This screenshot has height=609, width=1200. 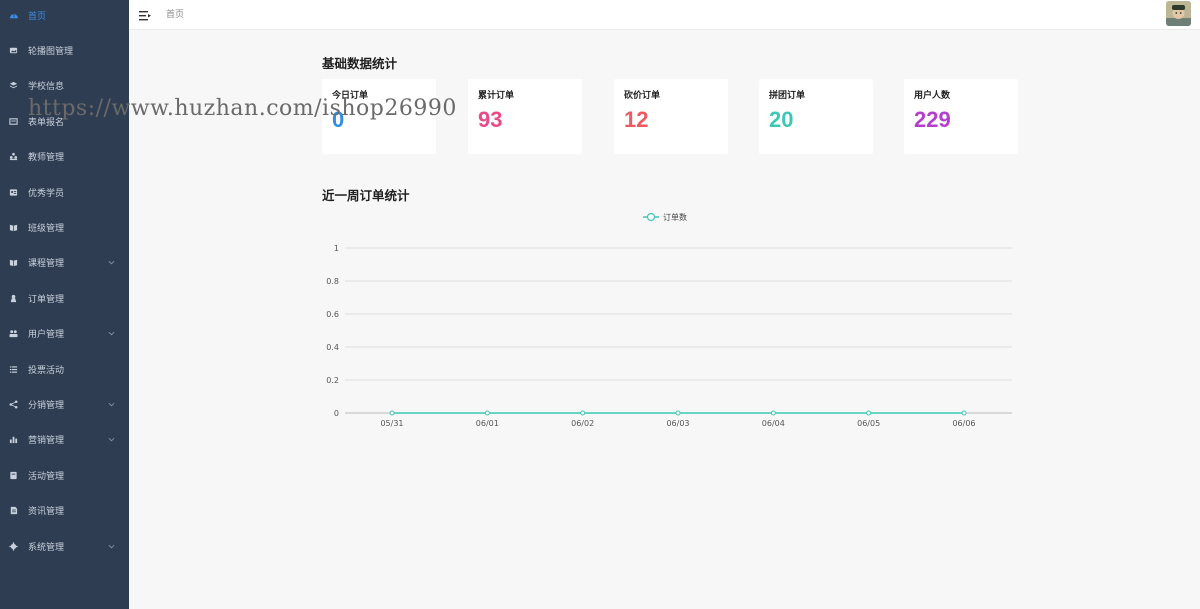 What do you see at coordinates (46, 299) in the screenshot?
I see `sidebar-item-label: 订单管理` at bounding box center [46, 299].